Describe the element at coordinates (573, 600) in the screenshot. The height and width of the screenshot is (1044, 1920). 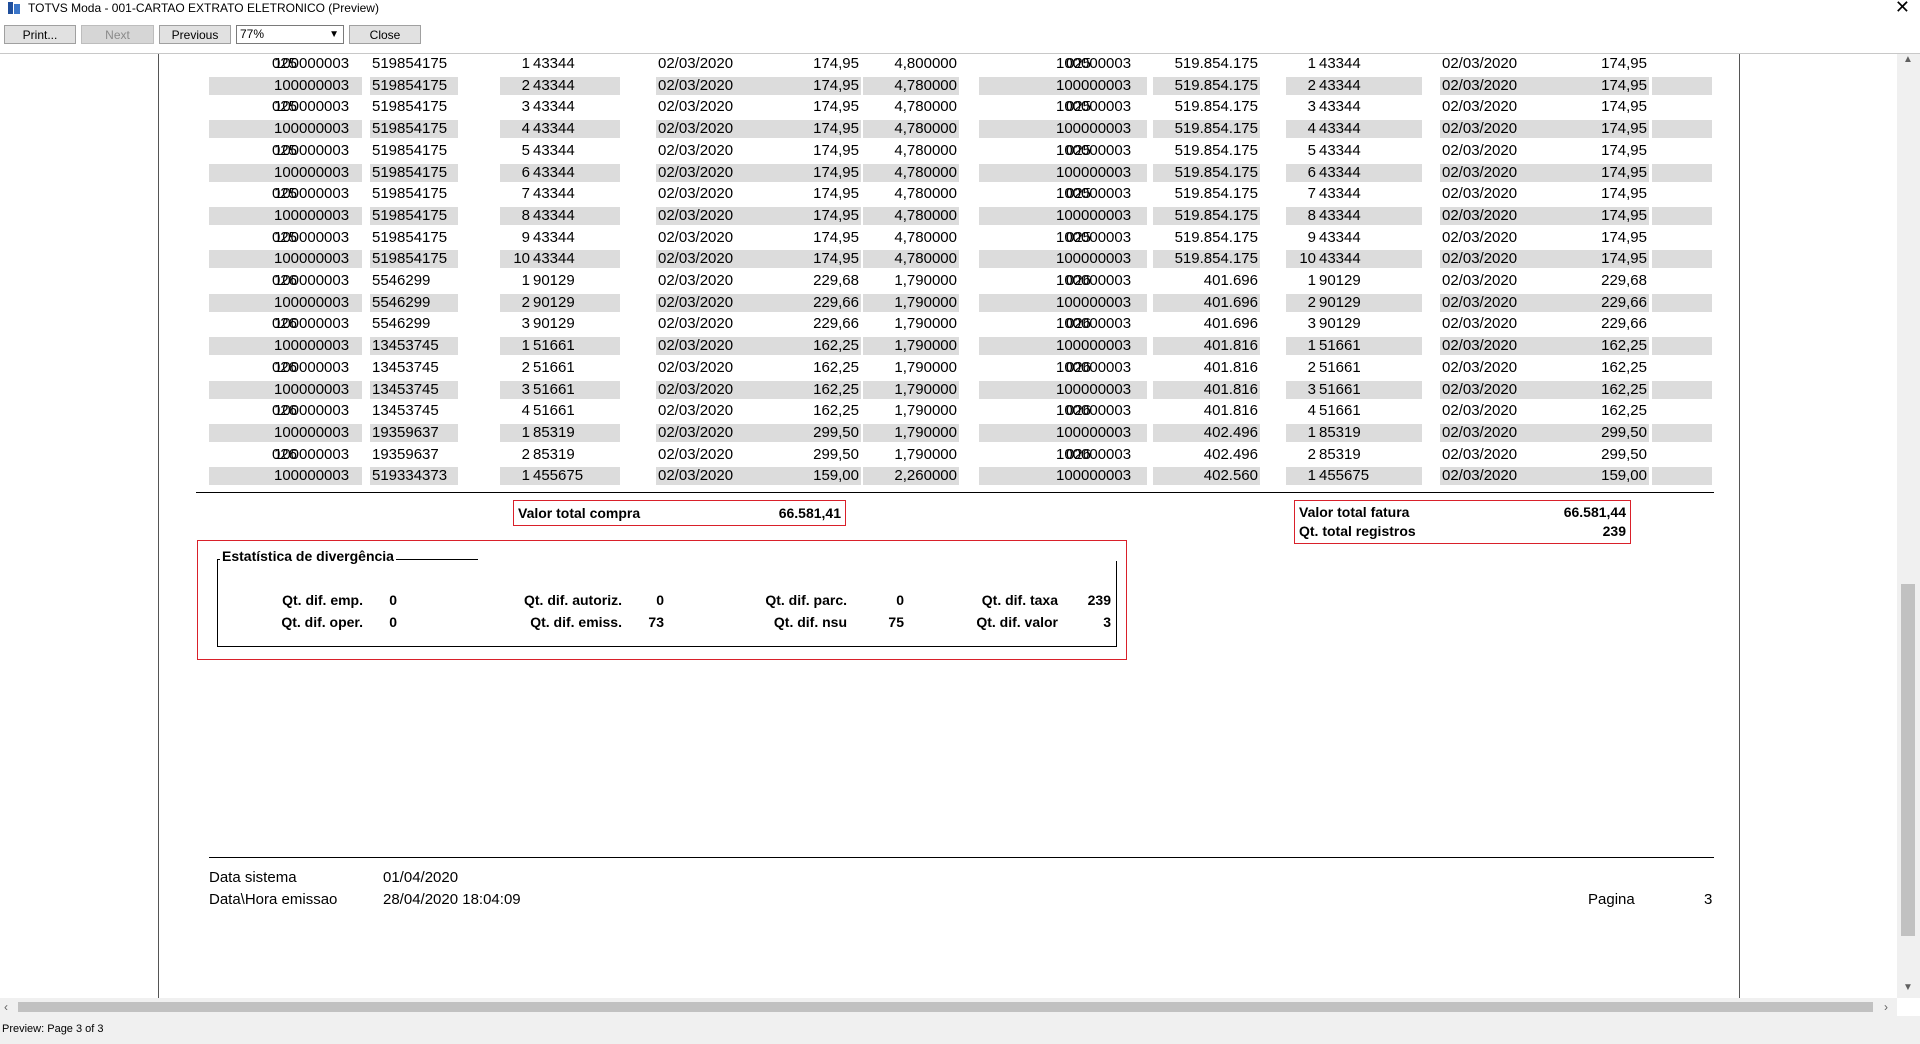
I see `dif-autoriz-label: Qt. dif. autoriz.` at that location.